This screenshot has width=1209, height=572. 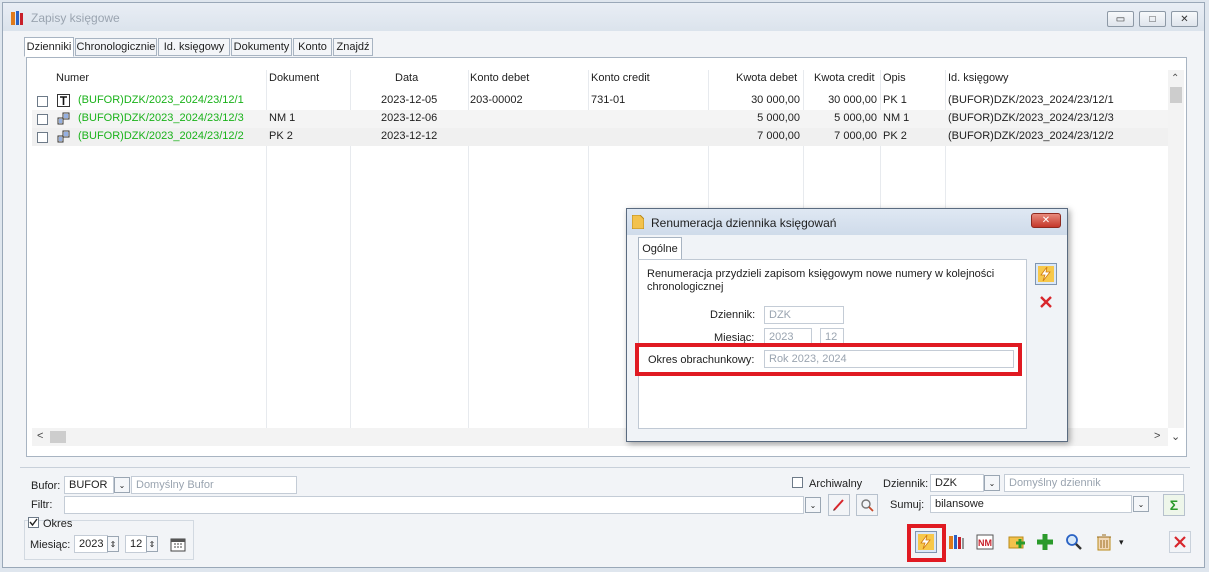 I want to click on header-konto-debet: Konto debet, so click(x=499, y=78).